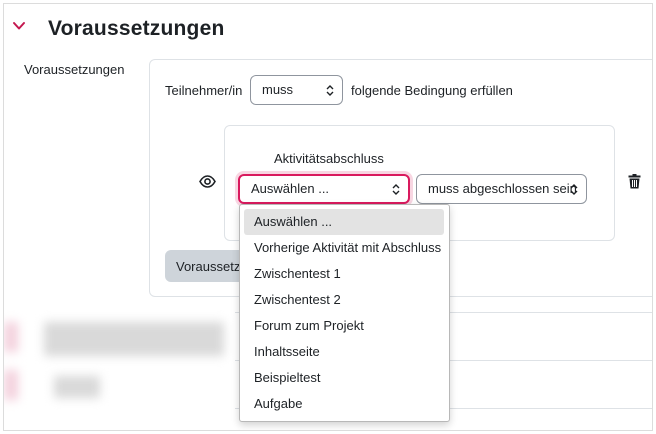 This screenshot has width=656, height=434. What do you see at coordinates (344, 352) in the screenshot?
I see `dropdown-option: Inhaltsseite` at bounding box center [344, 352].